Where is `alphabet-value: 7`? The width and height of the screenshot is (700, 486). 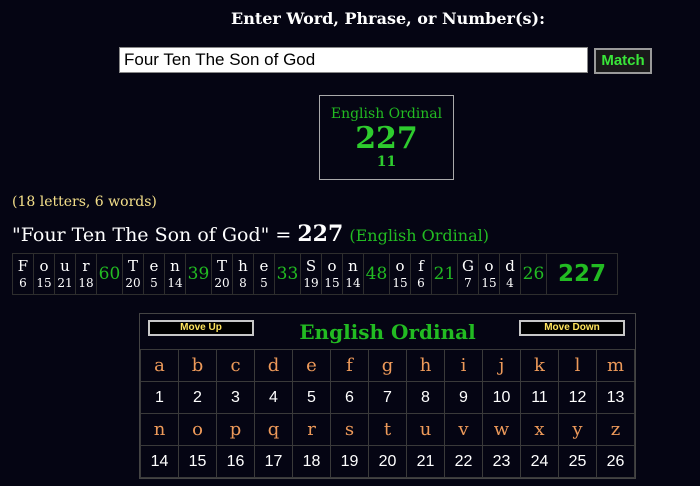 alphabet-value: 7 is located at coordinates (387, 397).